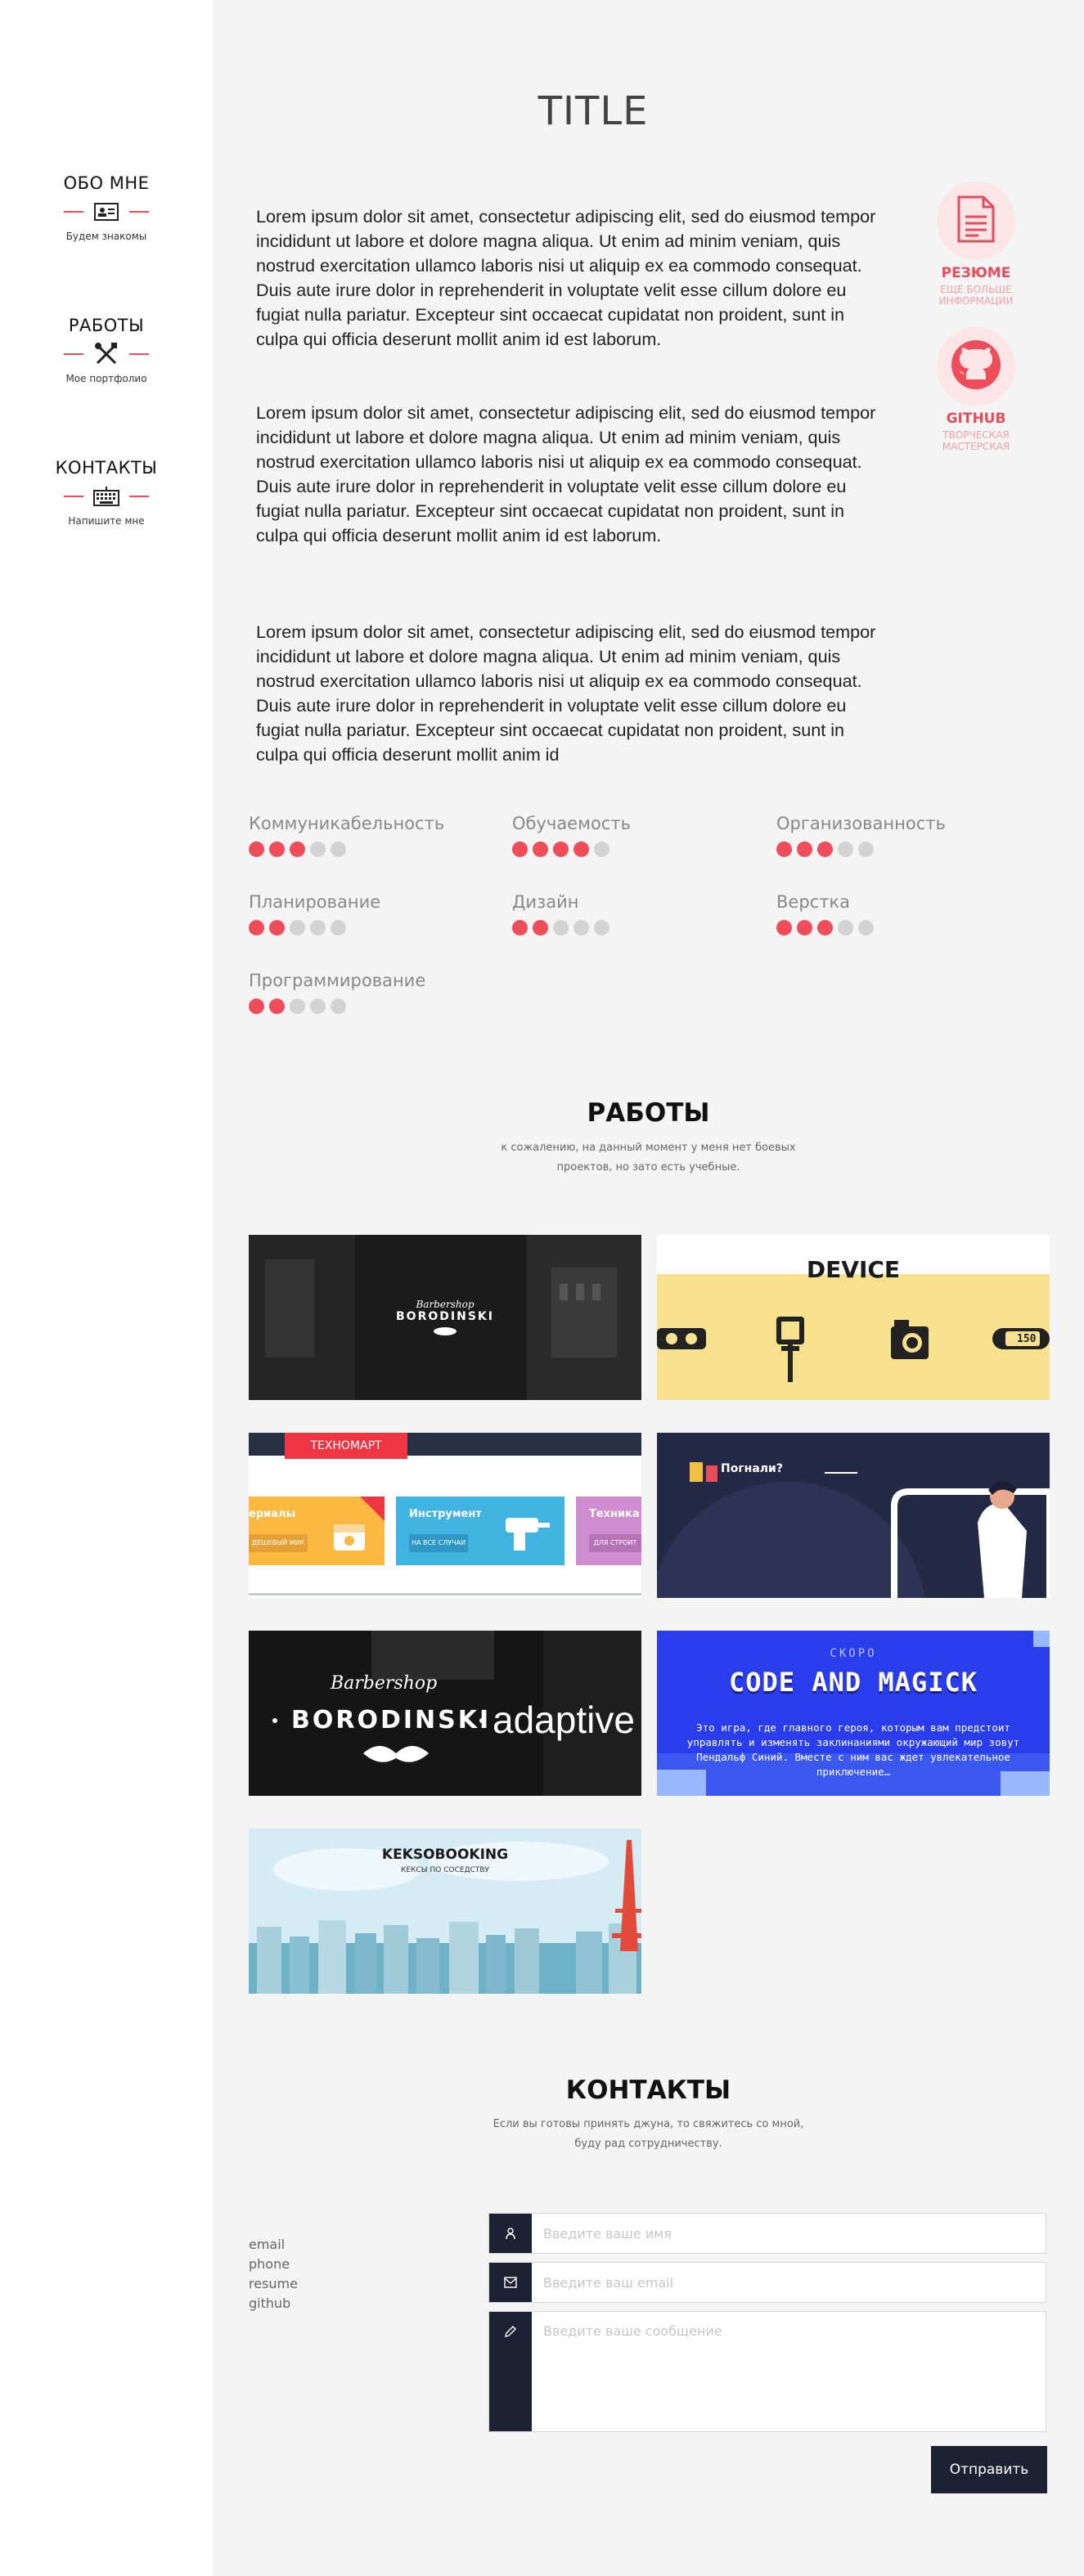 The image size is (1084, 2576). Describe the element at coordinates (976, 273) in the screenshot. I see `resume-title: РЕЗЮМЕ` at that location.